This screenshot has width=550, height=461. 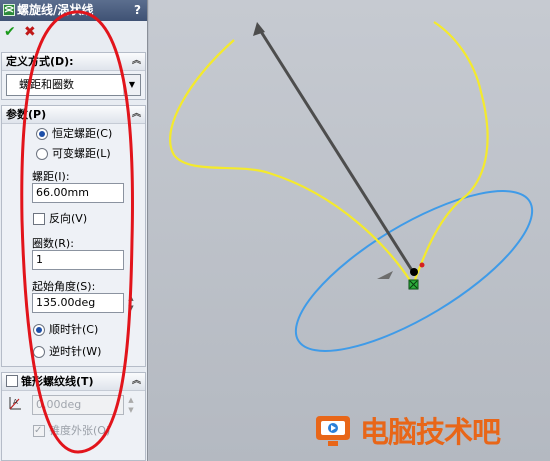 What do you see at coordinates (73, 115) in the screenshot?
I see `parameters-group-header: 参数(P) ︽` at bounding box center [73, 115].